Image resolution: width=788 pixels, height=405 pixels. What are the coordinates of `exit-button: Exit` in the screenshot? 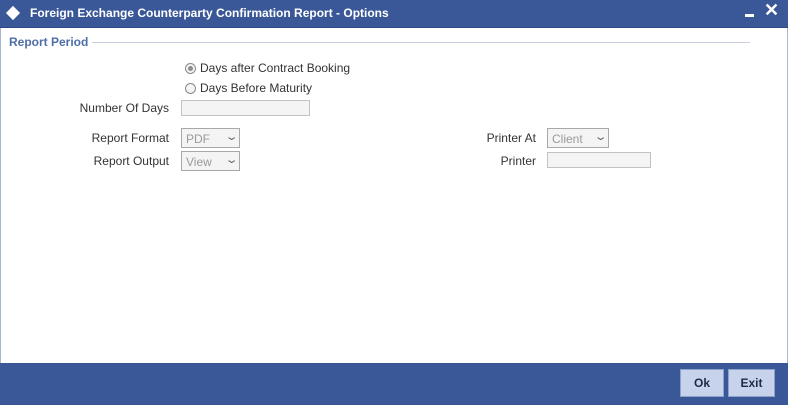 It's located at (751, 383).